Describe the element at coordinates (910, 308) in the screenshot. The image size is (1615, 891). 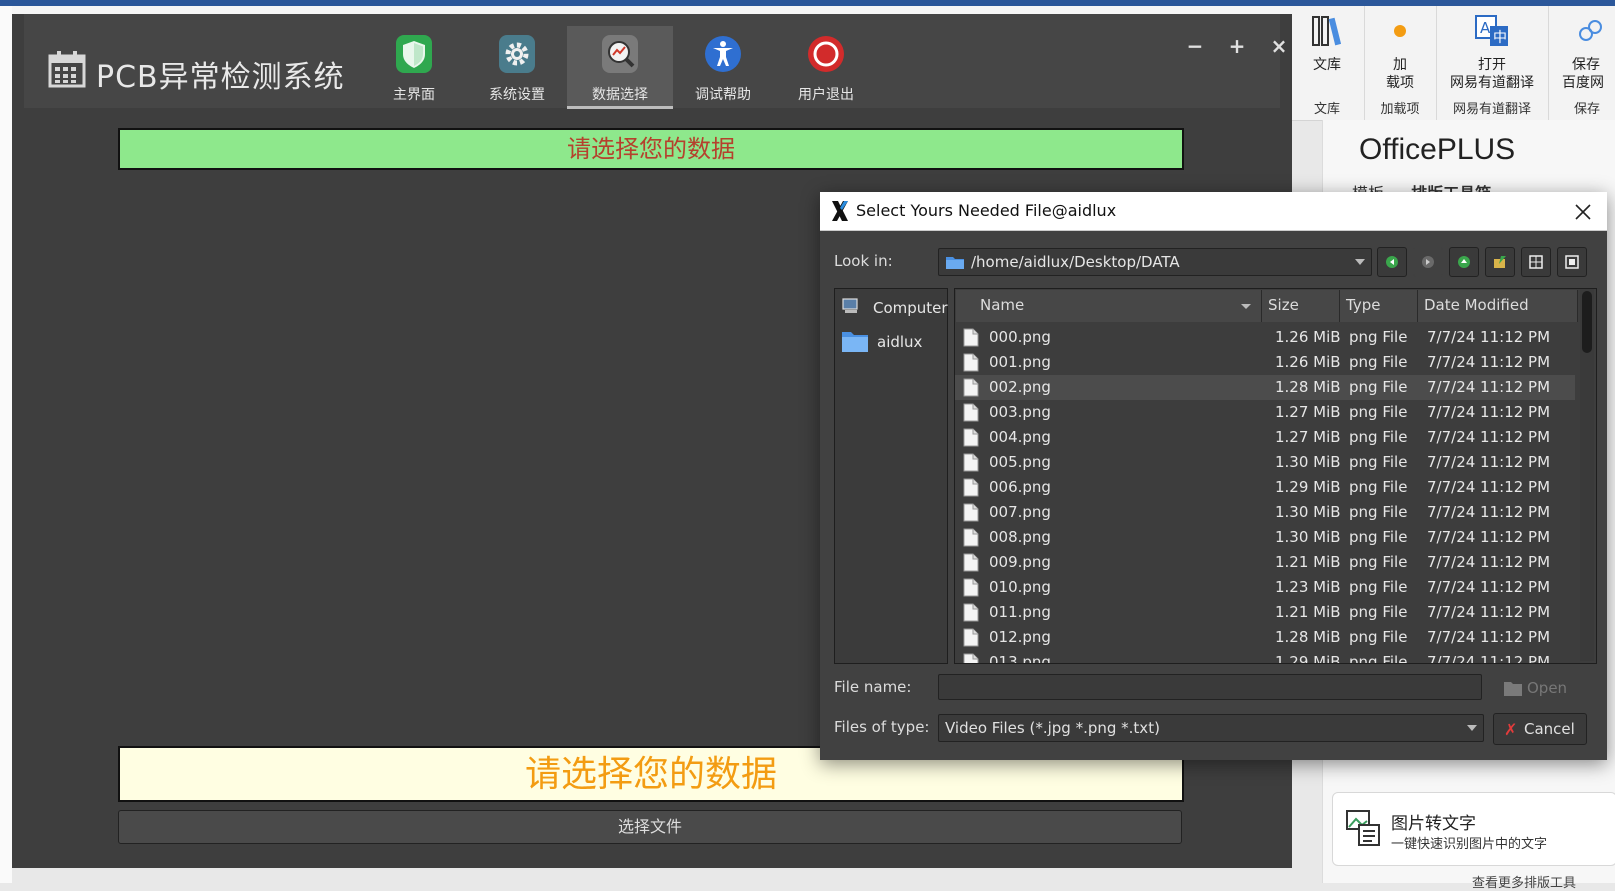
I see `sidebar-item-computer-label: Computer` at that location.